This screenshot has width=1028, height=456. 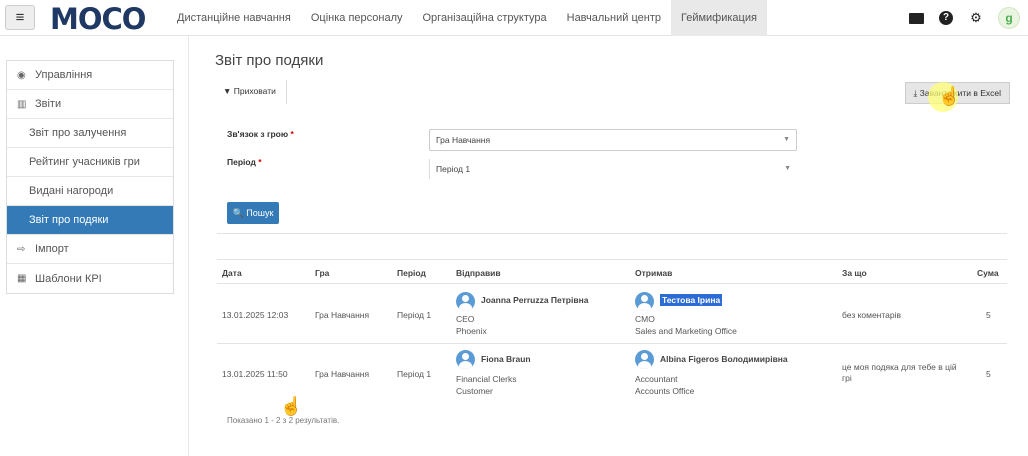 I want to click on sidebar-item-management: ◉ Управління, so click(x=90, y=75).